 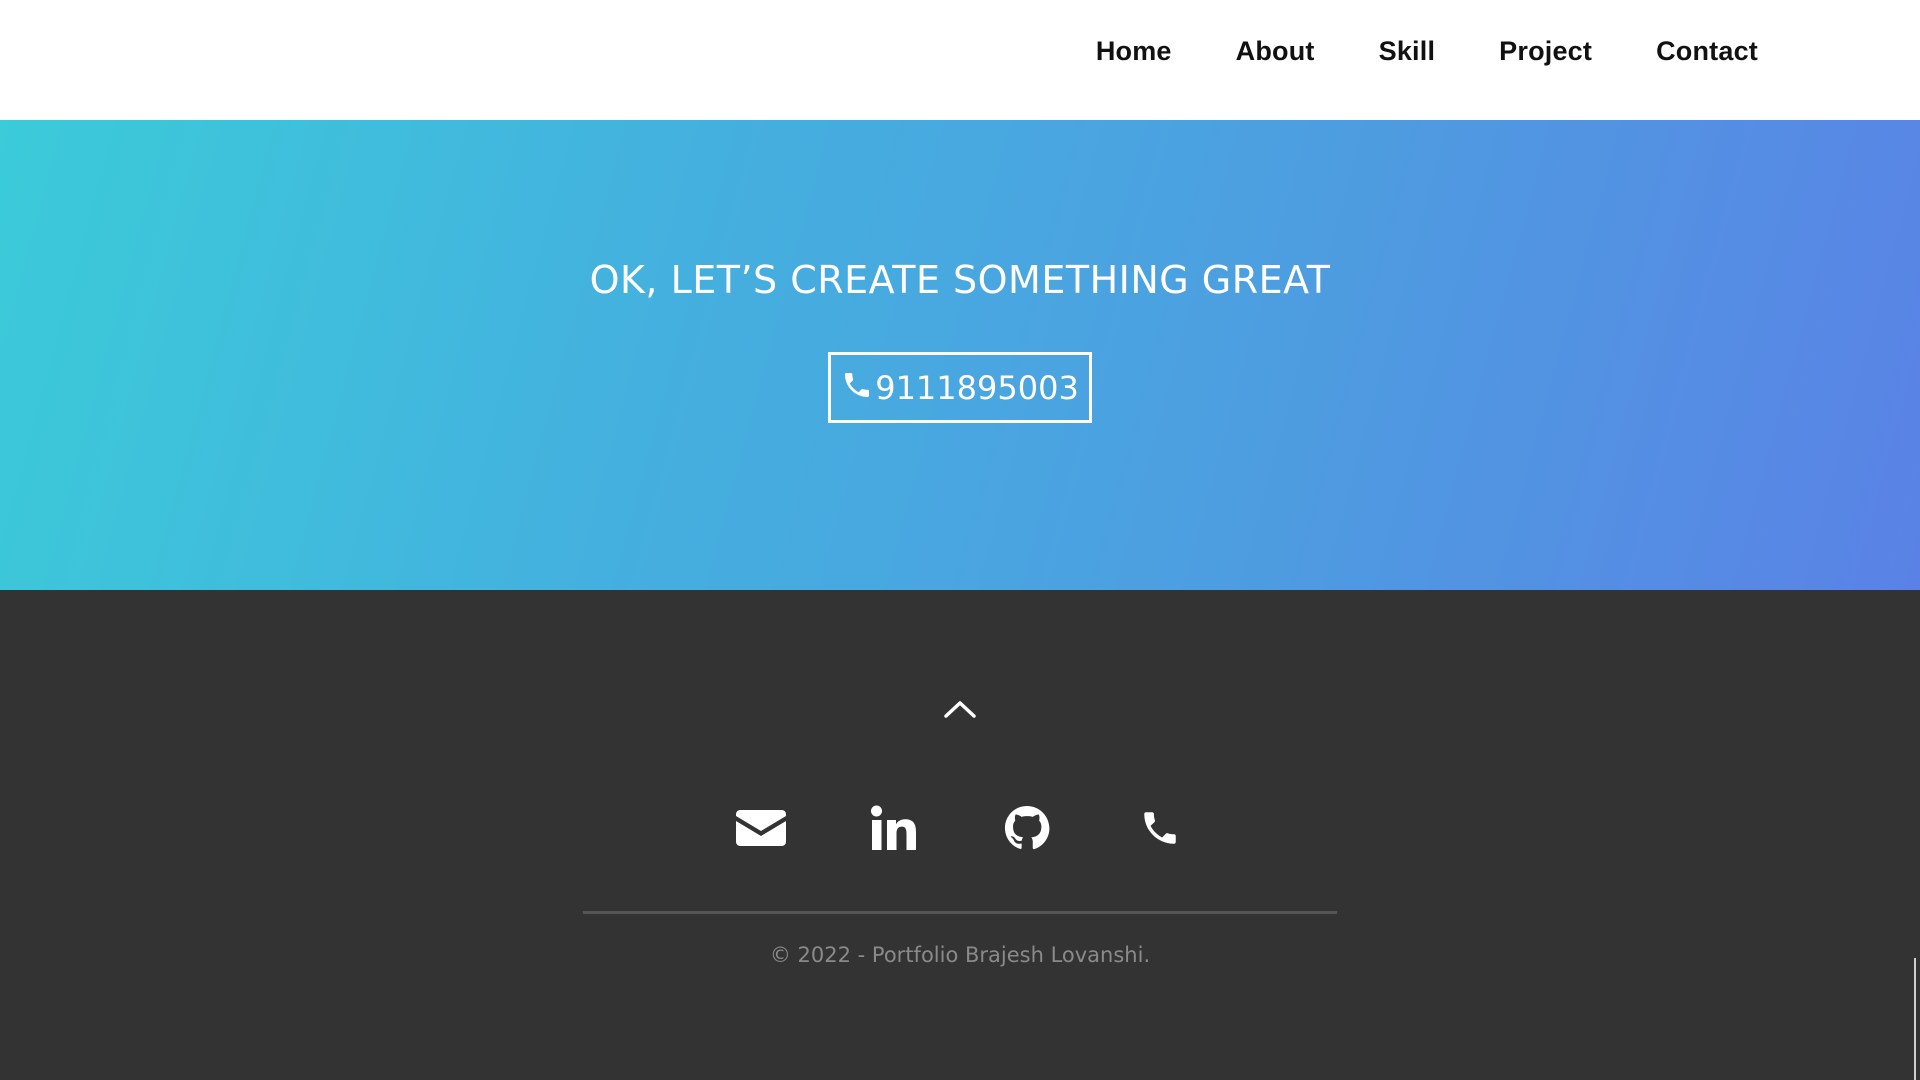 I want to click on email-link, so click(x=760, y=828).